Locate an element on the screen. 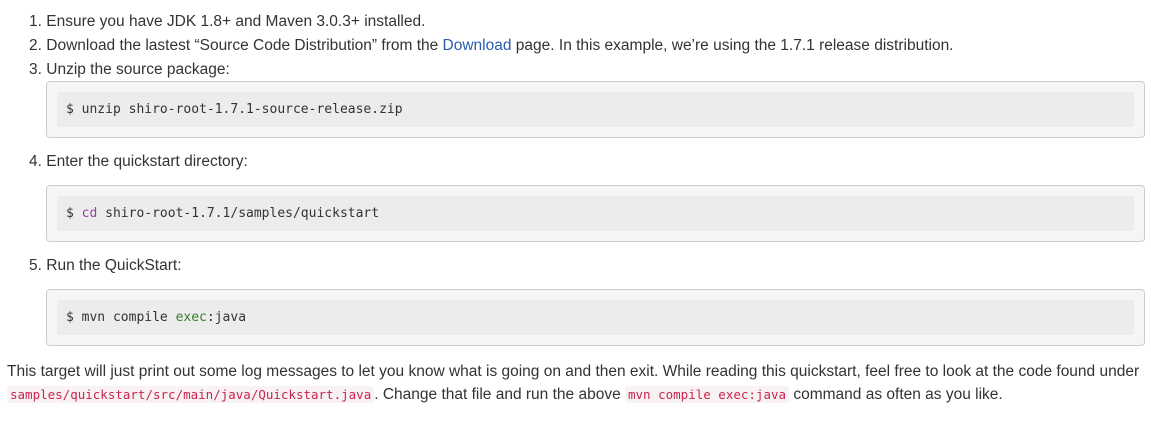  code-line-mvn: $ mvn compile exec:java is located at coordinates (595, 317).